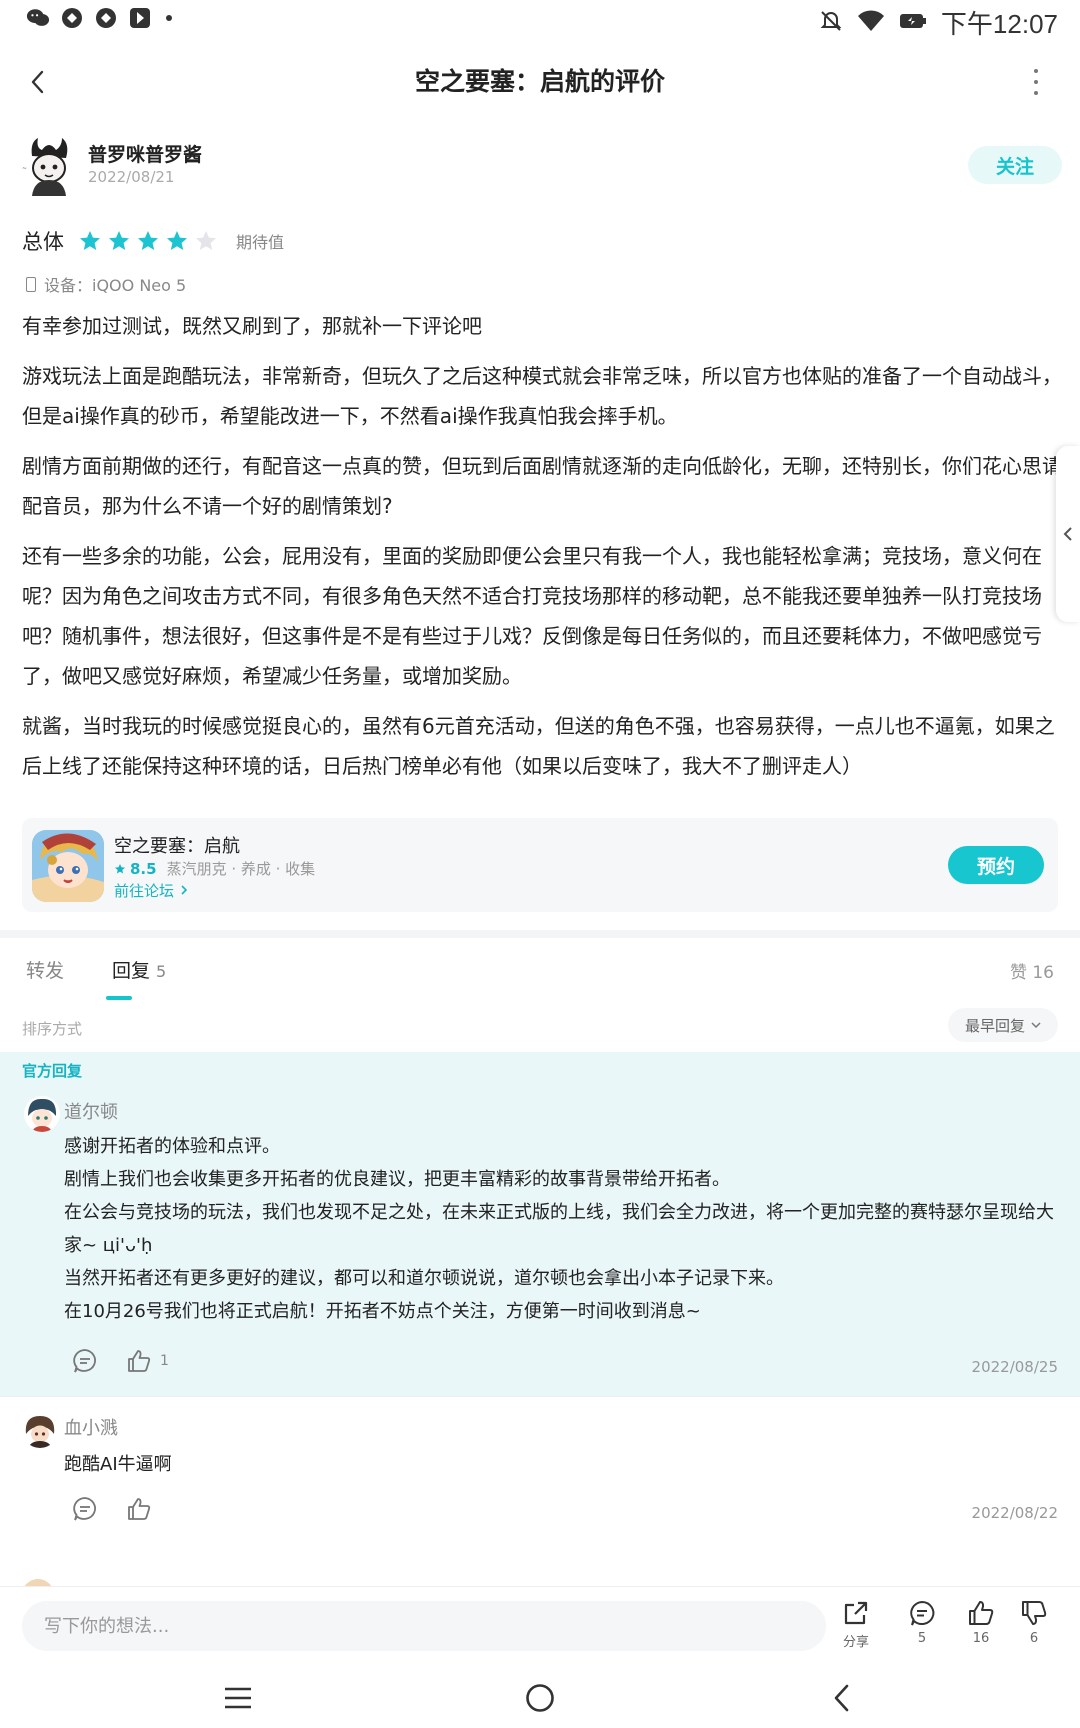 The height and width of the screenshot is (1728, 1080). I want to click on like-count: 1, so click(164, 1361).